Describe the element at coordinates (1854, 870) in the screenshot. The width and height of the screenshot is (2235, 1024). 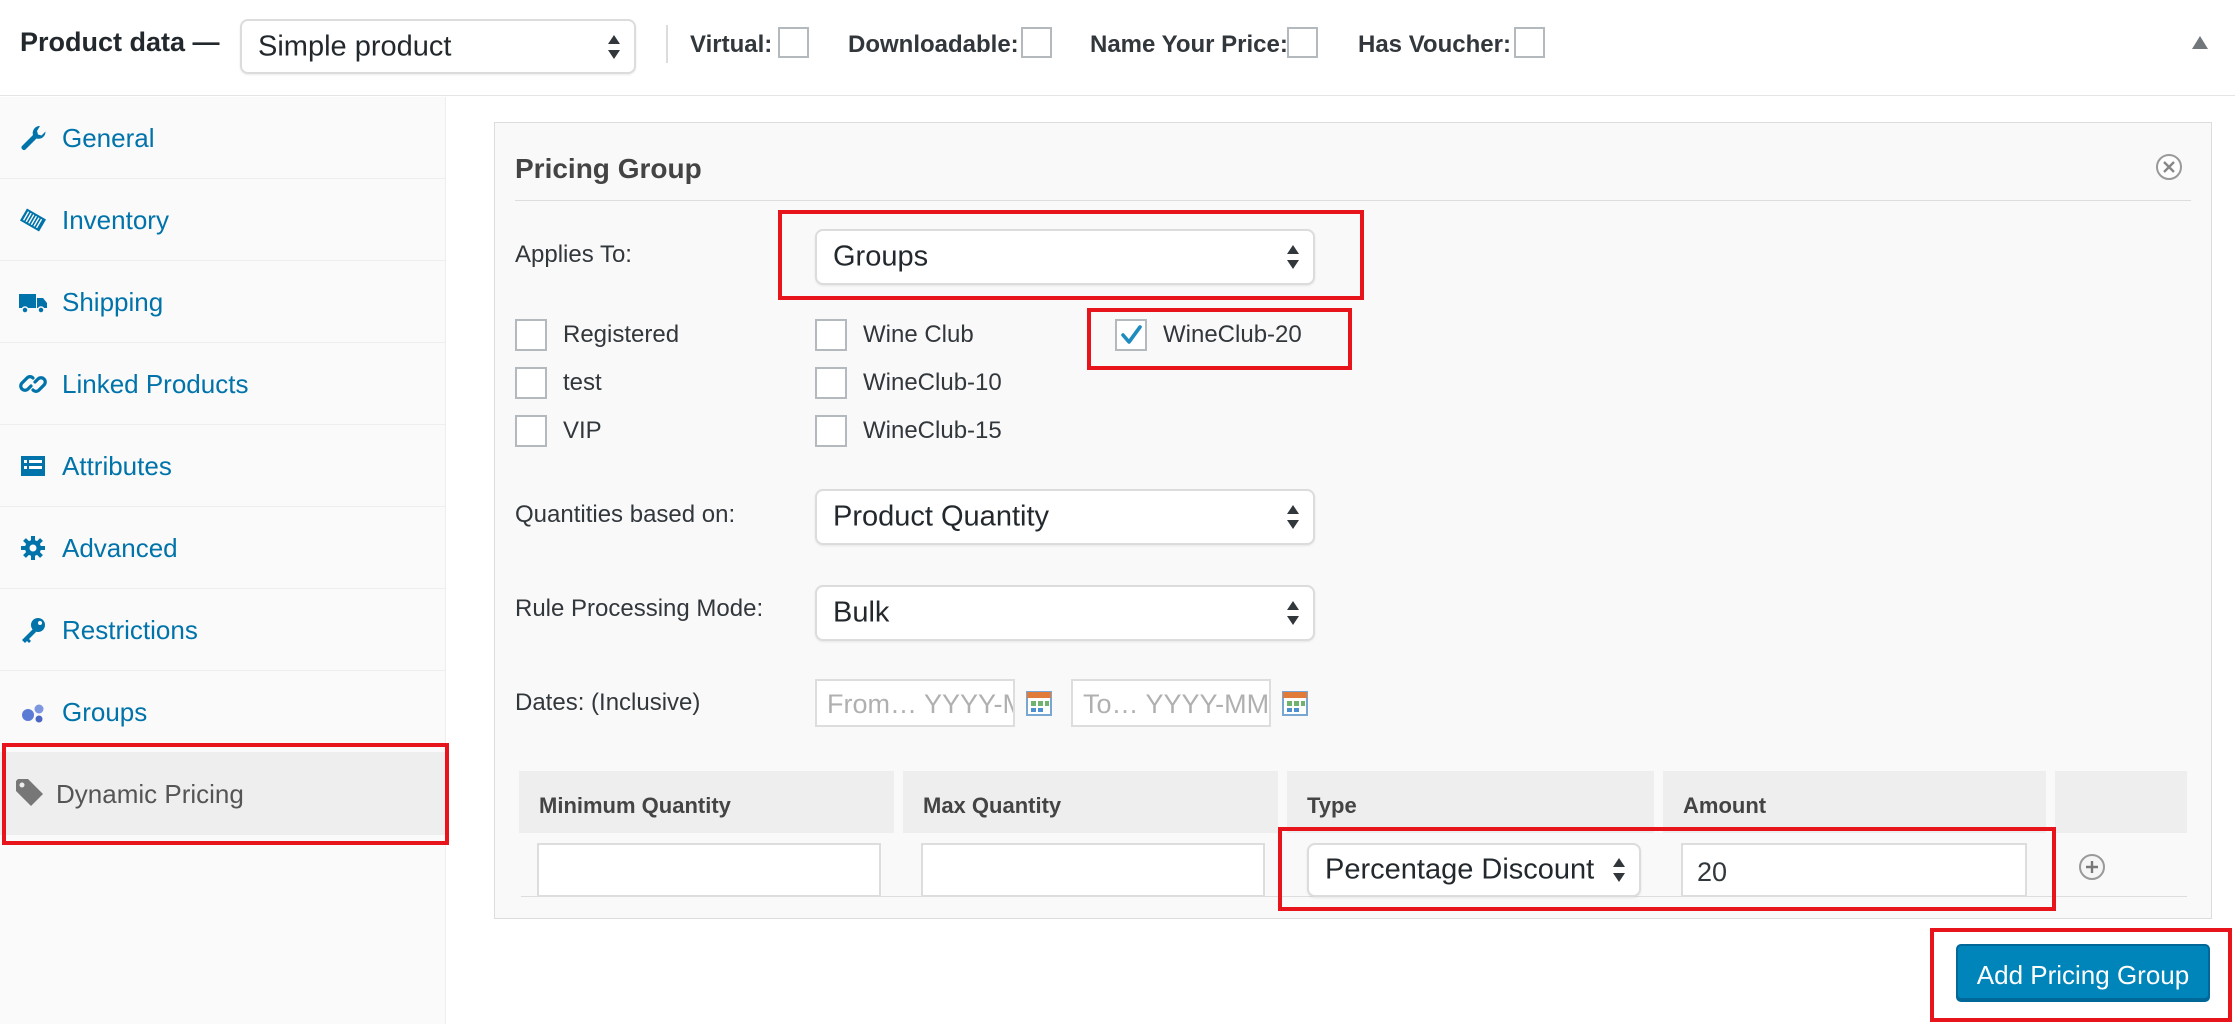
I see `amount-input: 20` at that location.